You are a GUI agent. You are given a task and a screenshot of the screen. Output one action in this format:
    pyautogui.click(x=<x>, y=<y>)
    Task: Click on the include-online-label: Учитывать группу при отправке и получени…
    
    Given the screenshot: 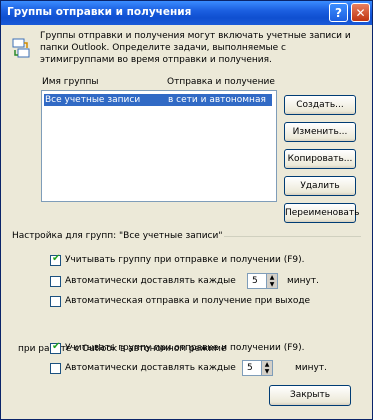 What is the action you would take?
    pyautogui.click(x=185, y=260)
    